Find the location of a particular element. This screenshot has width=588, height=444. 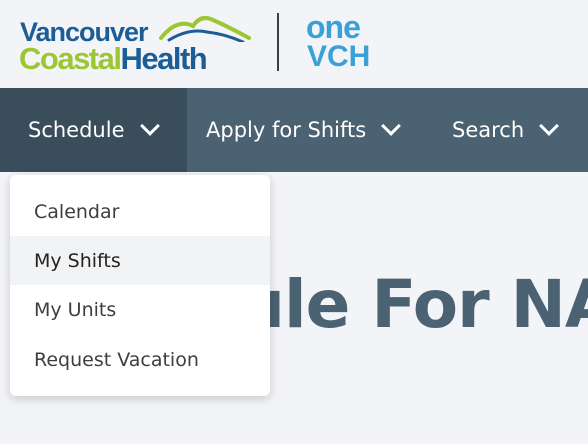

menu-item-request-vacation: Request Vacation is located at coordinates (140, 359).